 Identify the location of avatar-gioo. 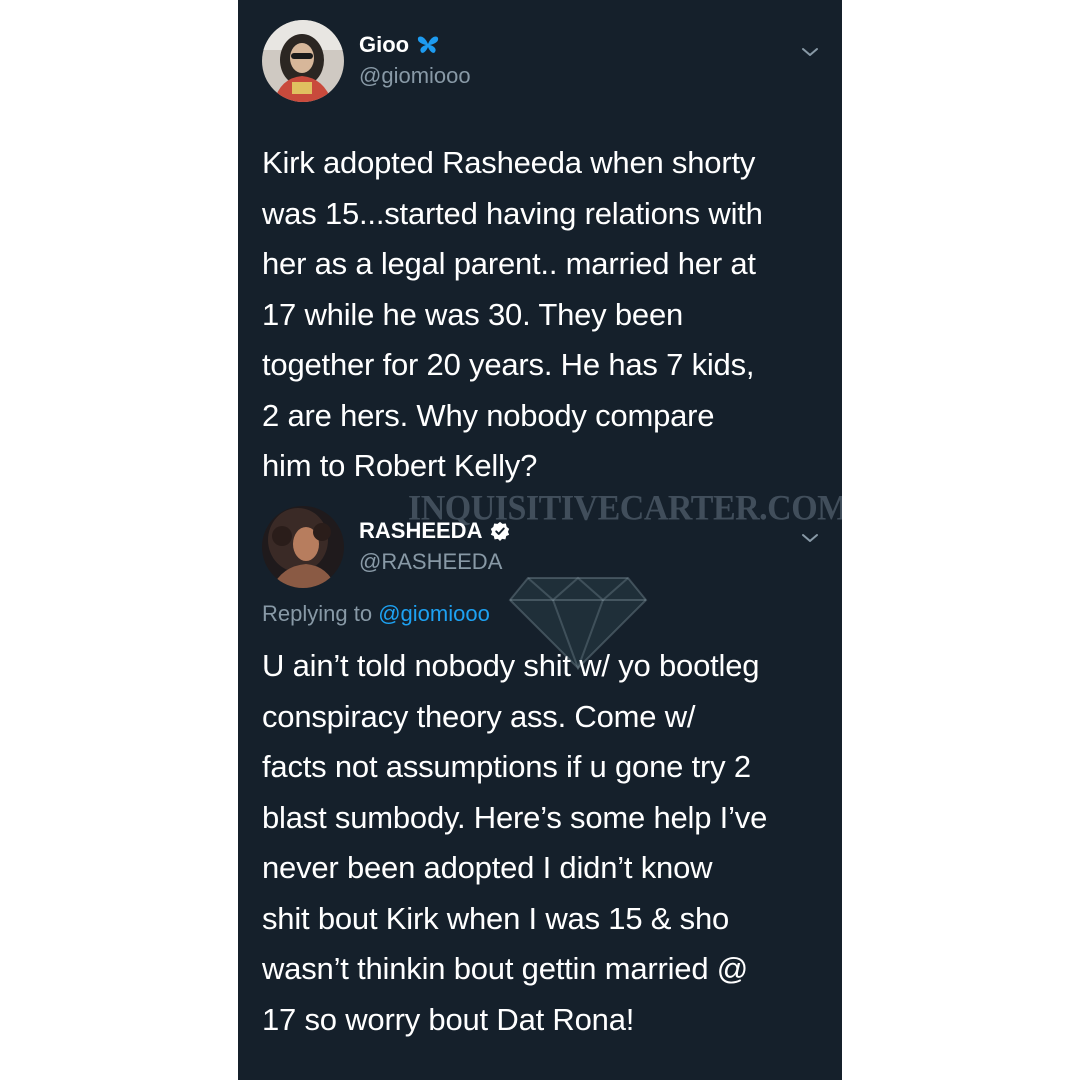
(303, 61).